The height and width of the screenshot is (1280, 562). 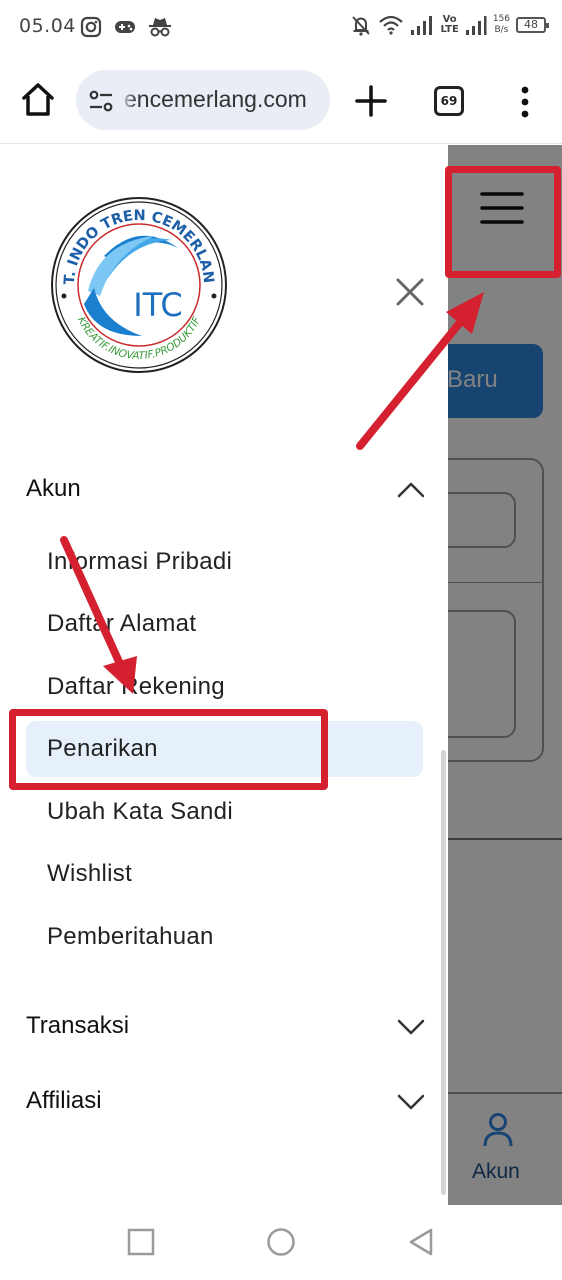 I want to click on menu-item-label: Daftar Alamat, so click(x=122, y=623).